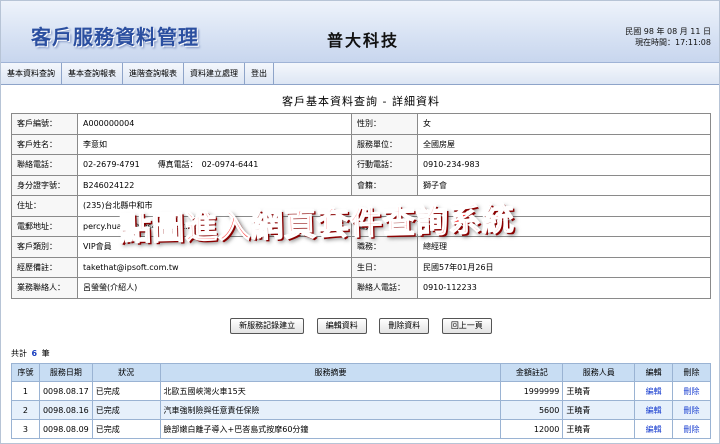 The height and width of the screenshot is (444, 720). What do you see at coordinates (126, 372) in the screenshot?
I see `col-header-status: 狀況` at bounding box center [126, 372].